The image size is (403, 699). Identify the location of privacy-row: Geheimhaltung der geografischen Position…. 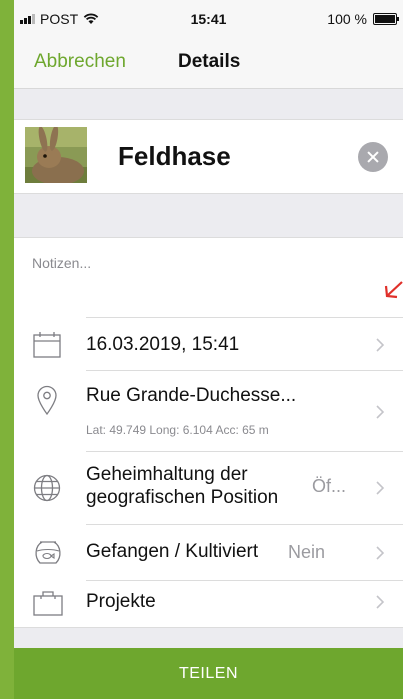
(208, 488).